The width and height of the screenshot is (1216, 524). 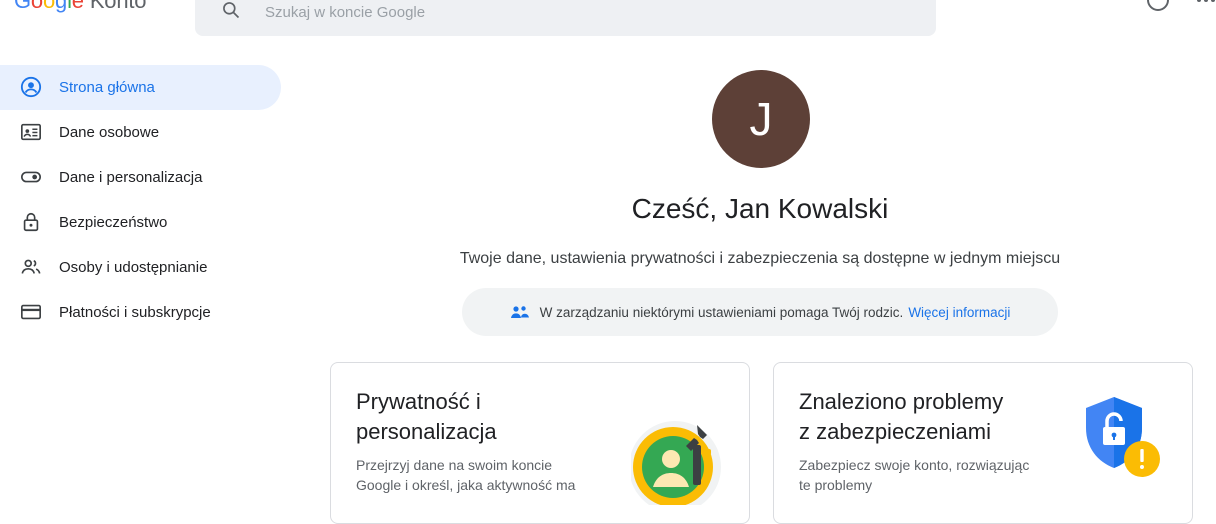 I want to click on card-text-line: te problemy, so click(x=836, y=485).